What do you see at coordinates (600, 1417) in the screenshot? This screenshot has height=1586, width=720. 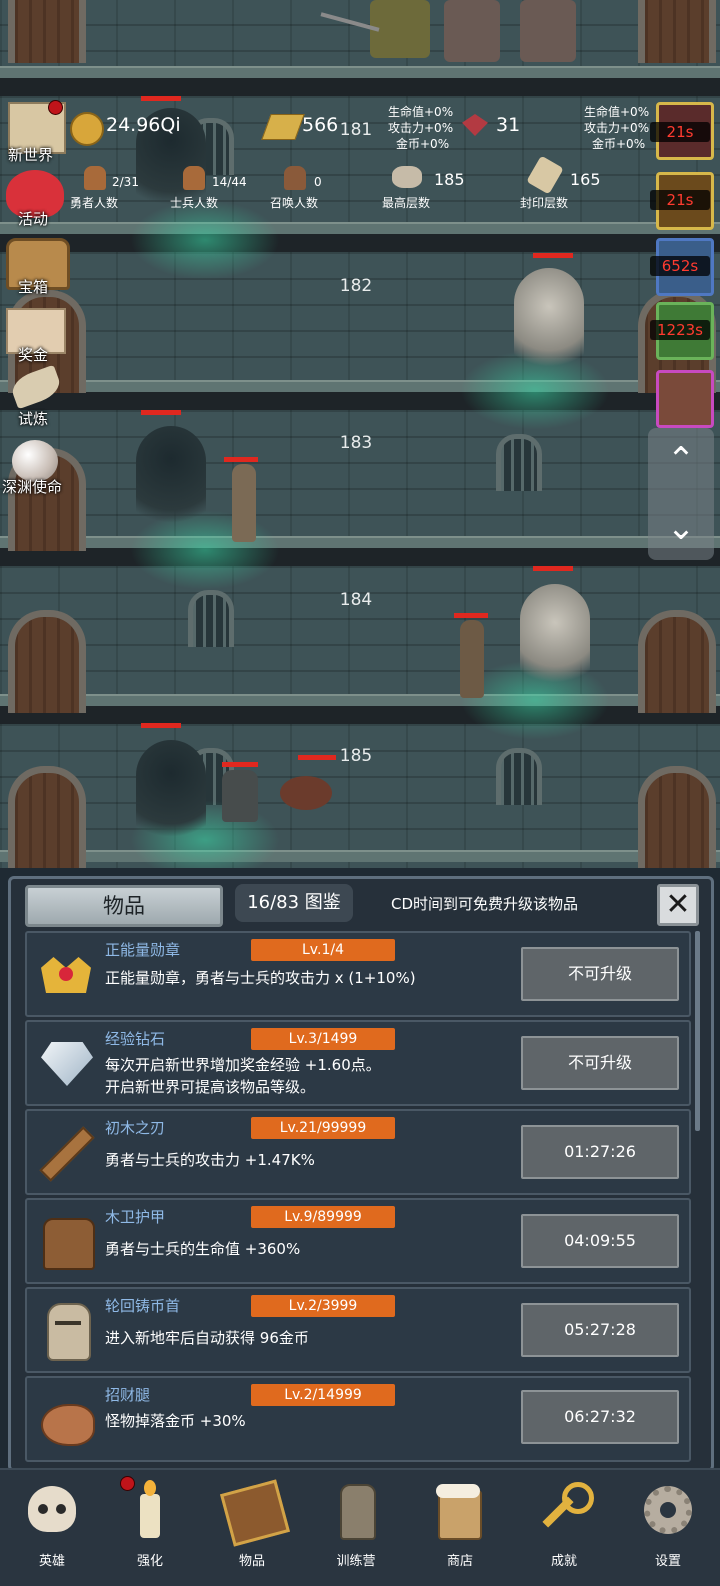 I see `upgrade-timer-button: 06:27:32` at bounding box center [600, 1417].